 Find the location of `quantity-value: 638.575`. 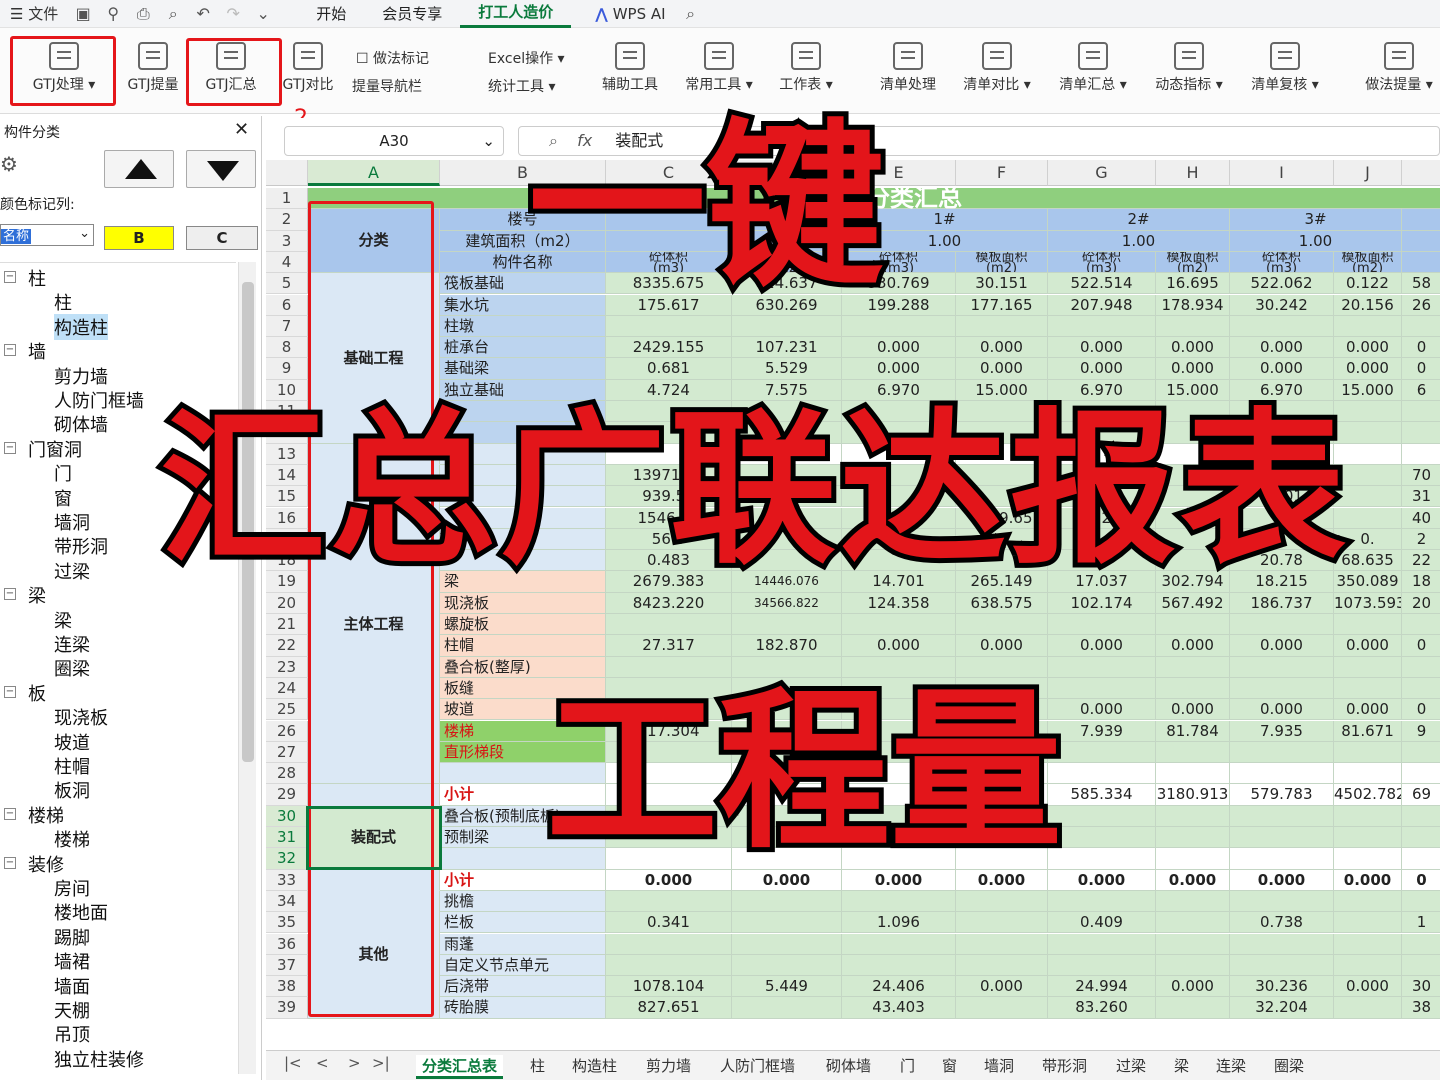

quantity-value: 638.575 is located at coordinates (1002, 603).